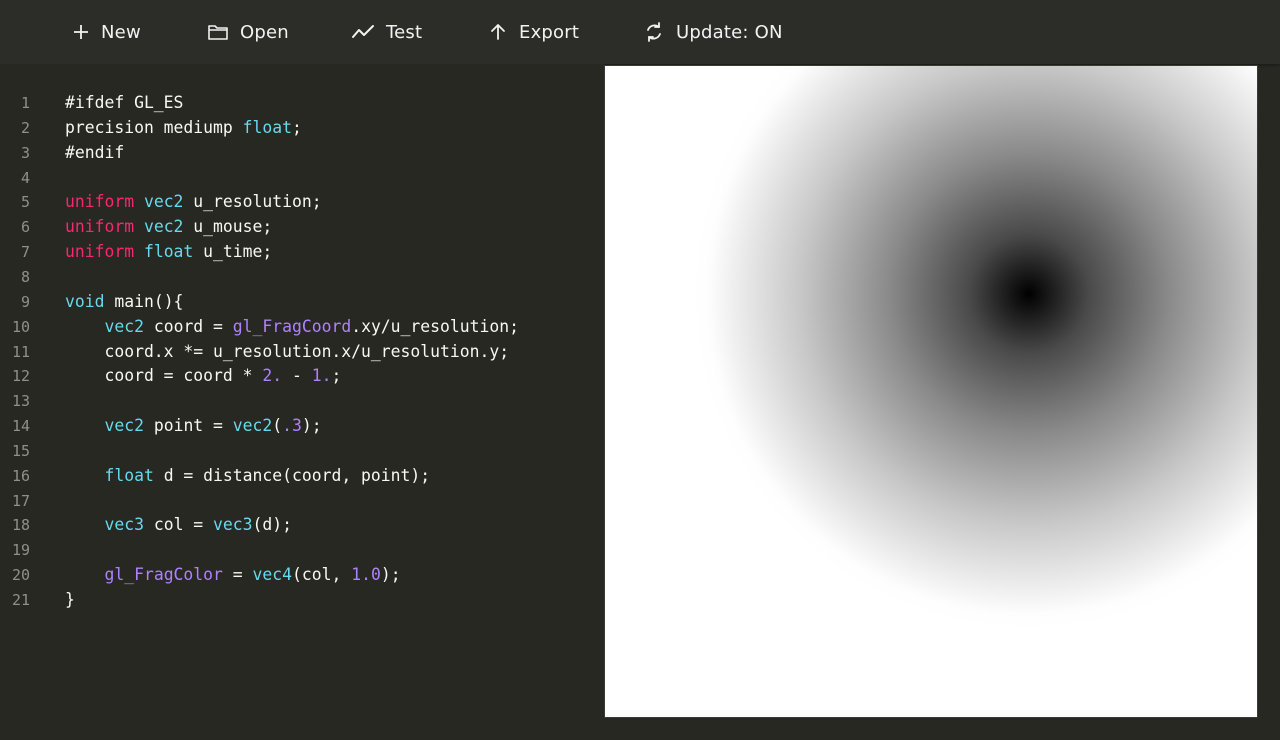 Image resolution: width=1280 pixels, height=740 pixels. I want to click on code-token: u_mouse;, so click(228, 227).